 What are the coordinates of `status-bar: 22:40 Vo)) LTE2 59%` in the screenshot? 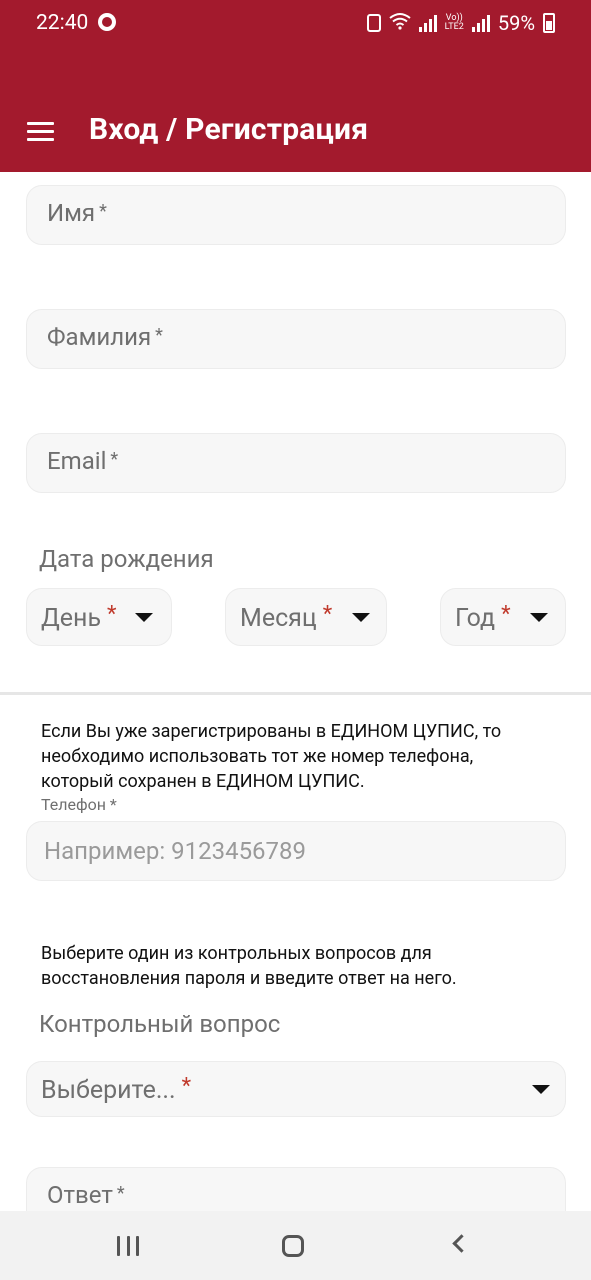 It's located at (295, 22).